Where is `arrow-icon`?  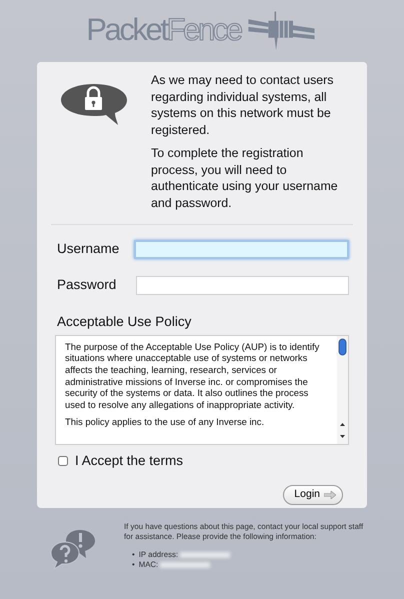
arrow-icon is located at coordinates (330, 494).